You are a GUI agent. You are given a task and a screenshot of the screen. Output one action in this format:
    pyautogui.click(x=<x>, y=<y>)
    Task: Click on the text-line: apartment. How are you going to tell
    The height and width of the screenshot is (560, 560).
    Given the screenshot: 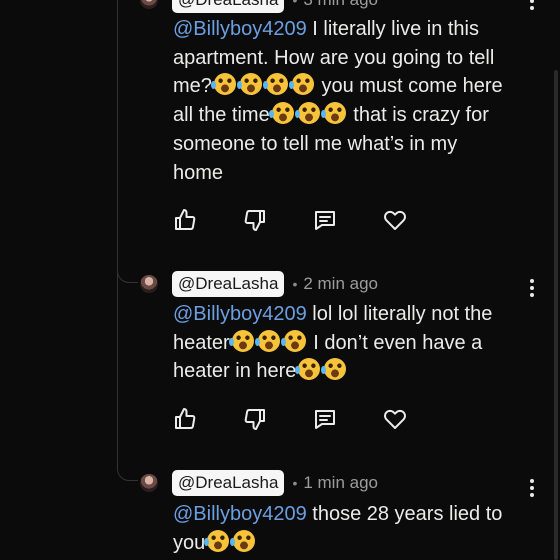 What is the action you would take?
    pyautogui.click(x=334, y=57)
    